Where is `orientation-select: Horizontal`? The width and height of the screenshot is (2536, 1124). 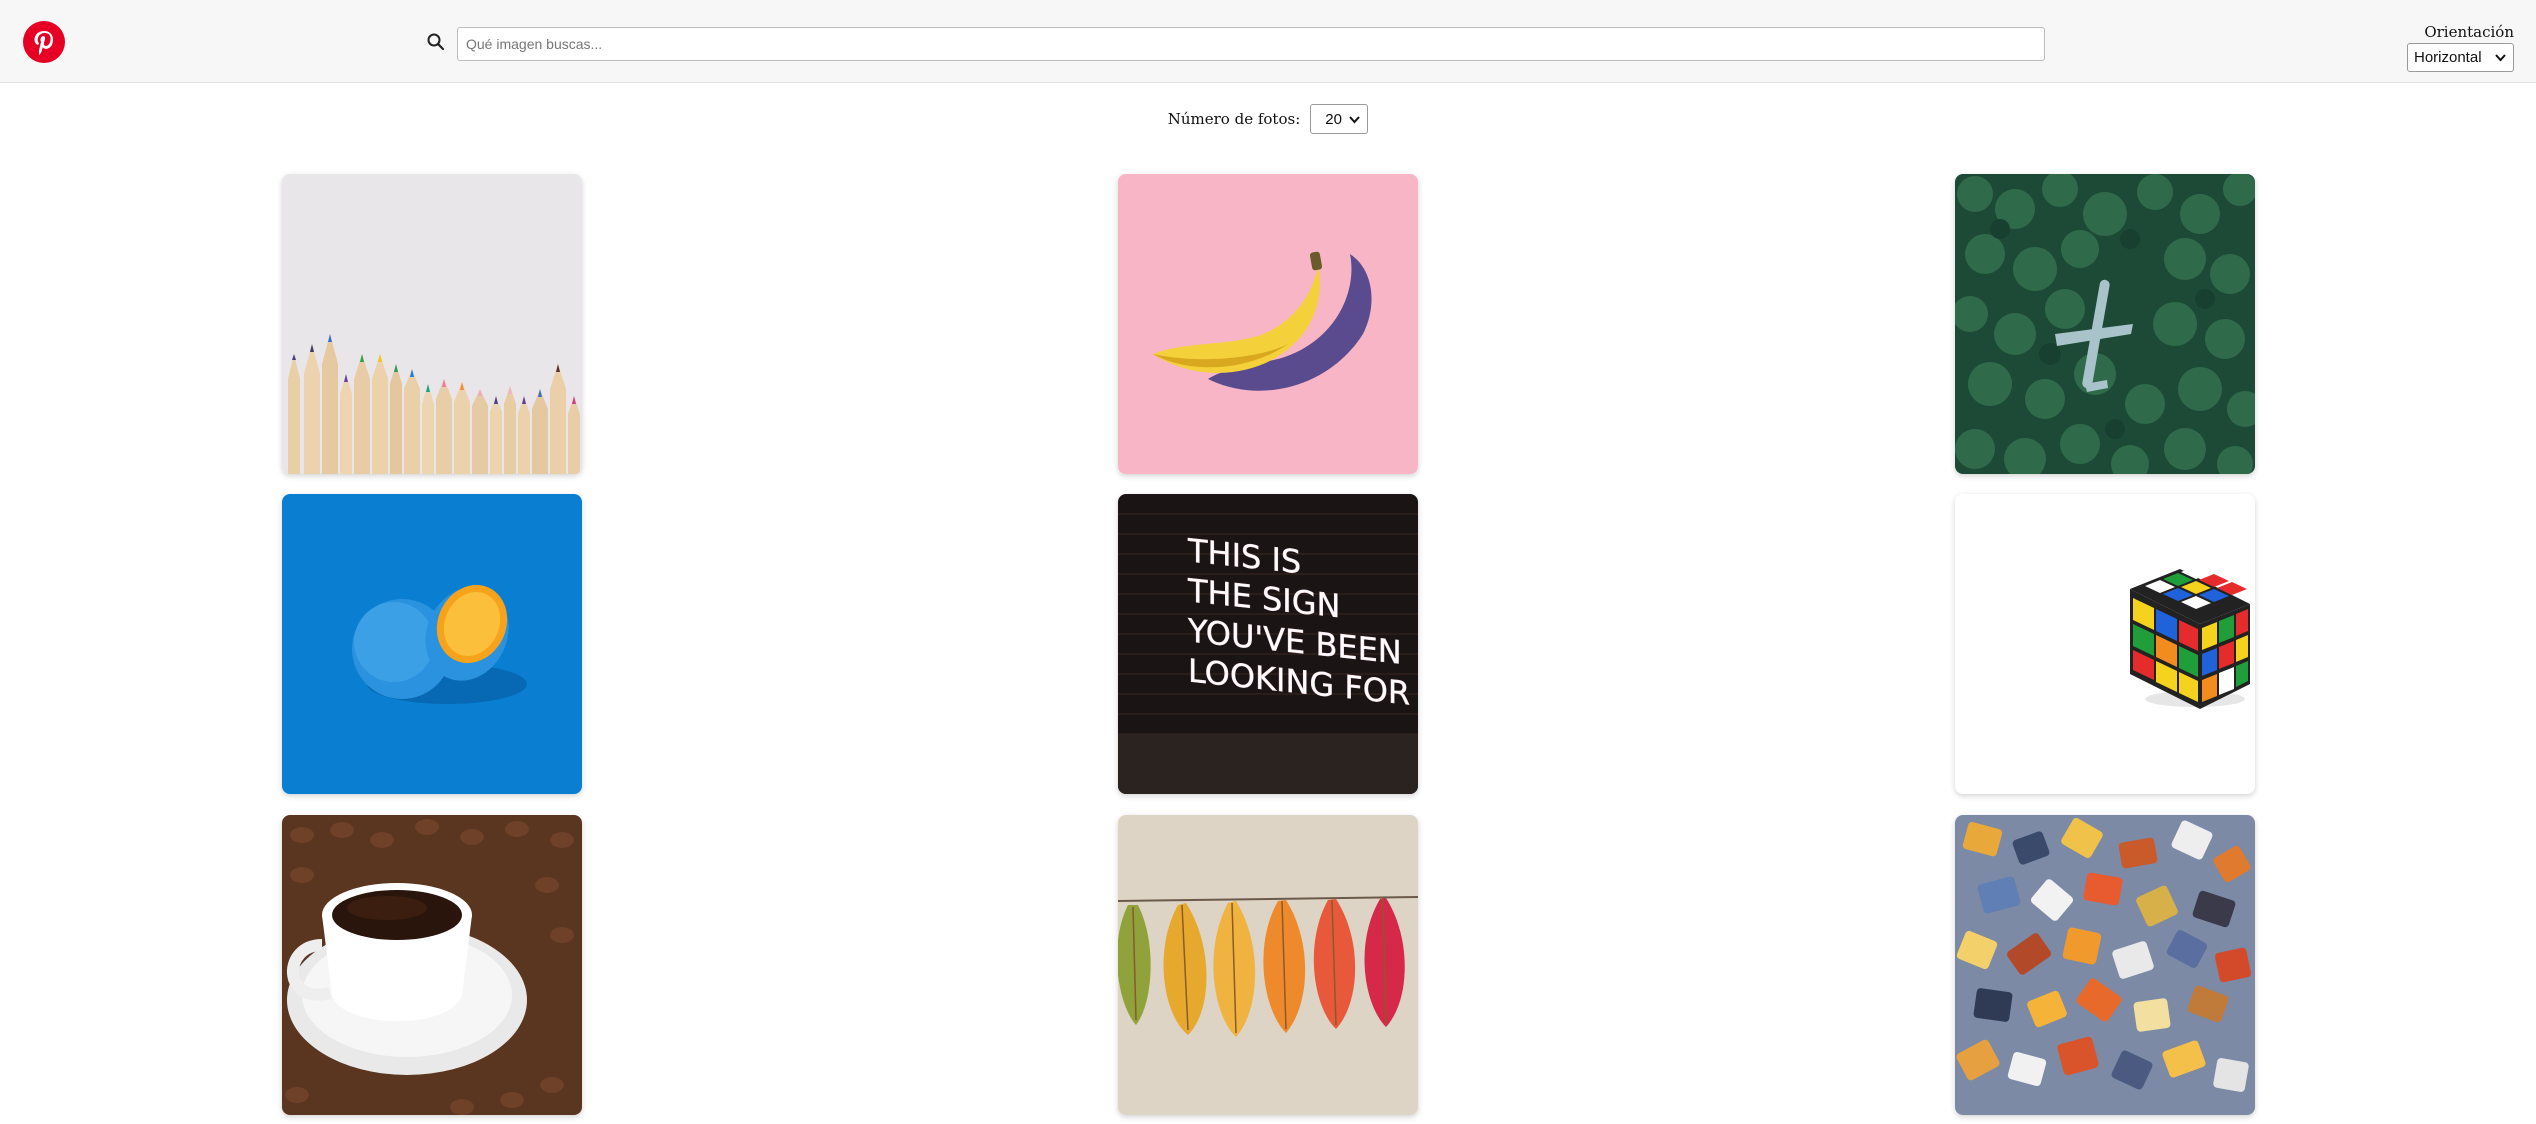 orientation-select: Horizontal is located at coordinates (2460, 57).